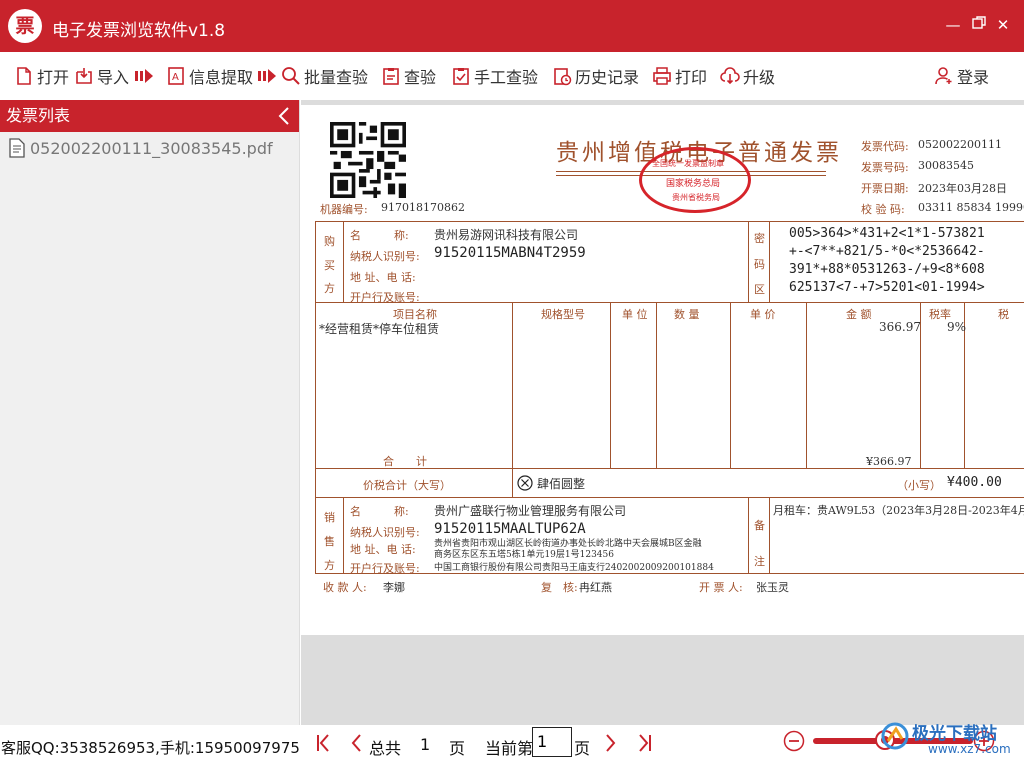  I want to click on check-button: 查验, so click(408, 76).